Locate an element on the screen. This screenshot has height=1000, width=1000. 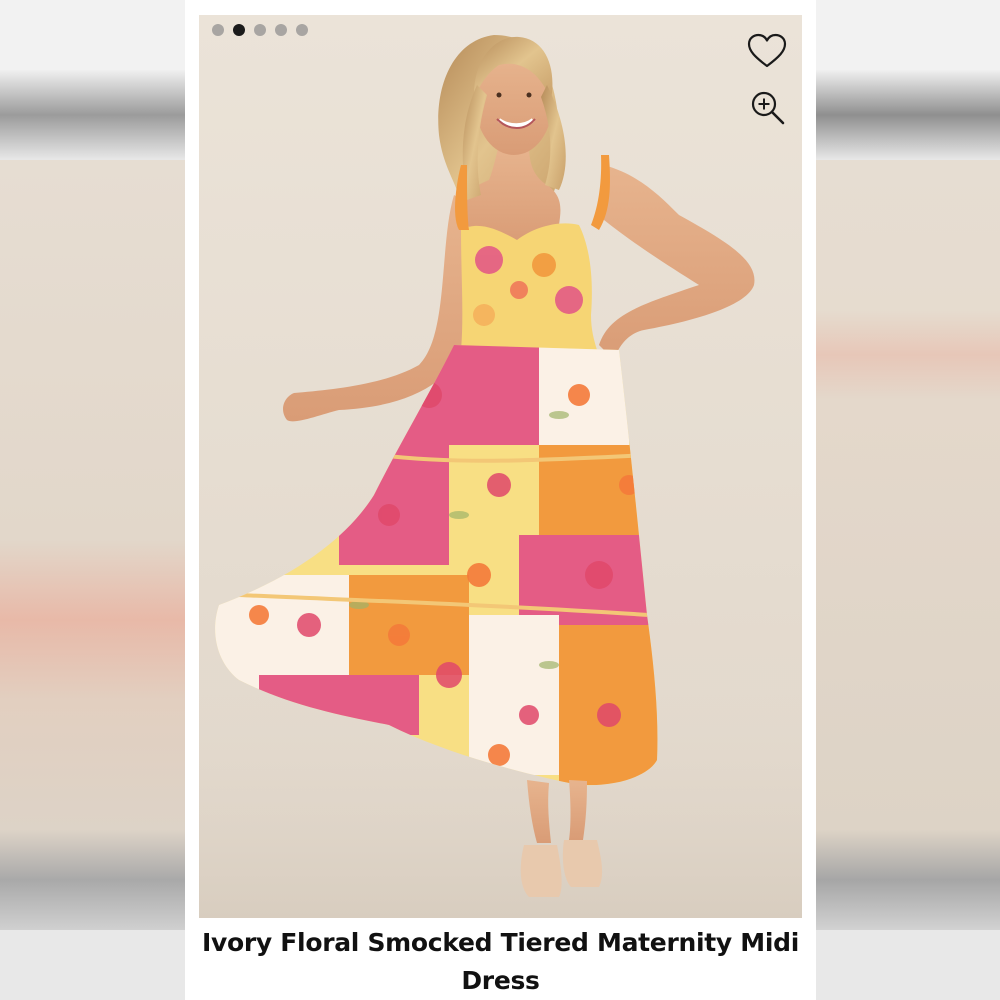
favorite-button is located at coordinates (767, 51).